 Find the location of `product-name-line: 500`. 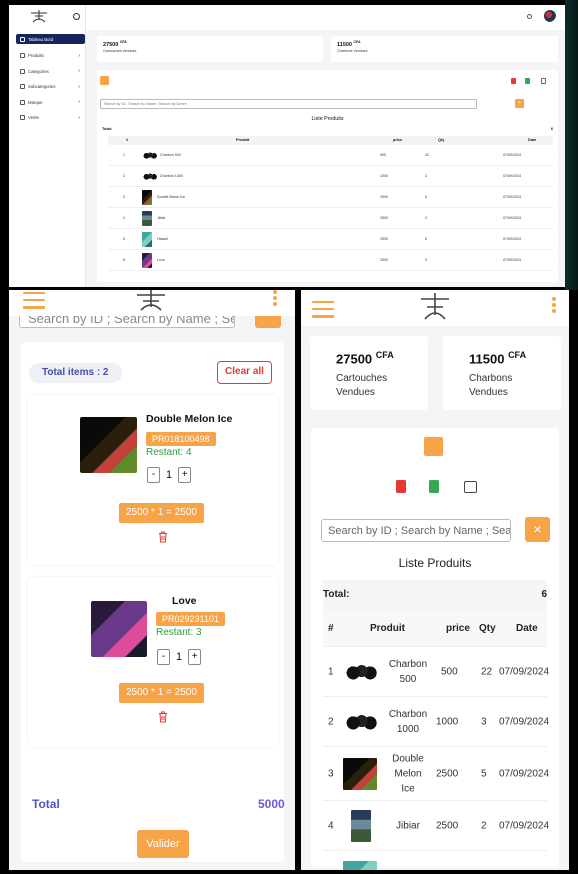

product-name-line: 500 is located at coordinates (408, 679).